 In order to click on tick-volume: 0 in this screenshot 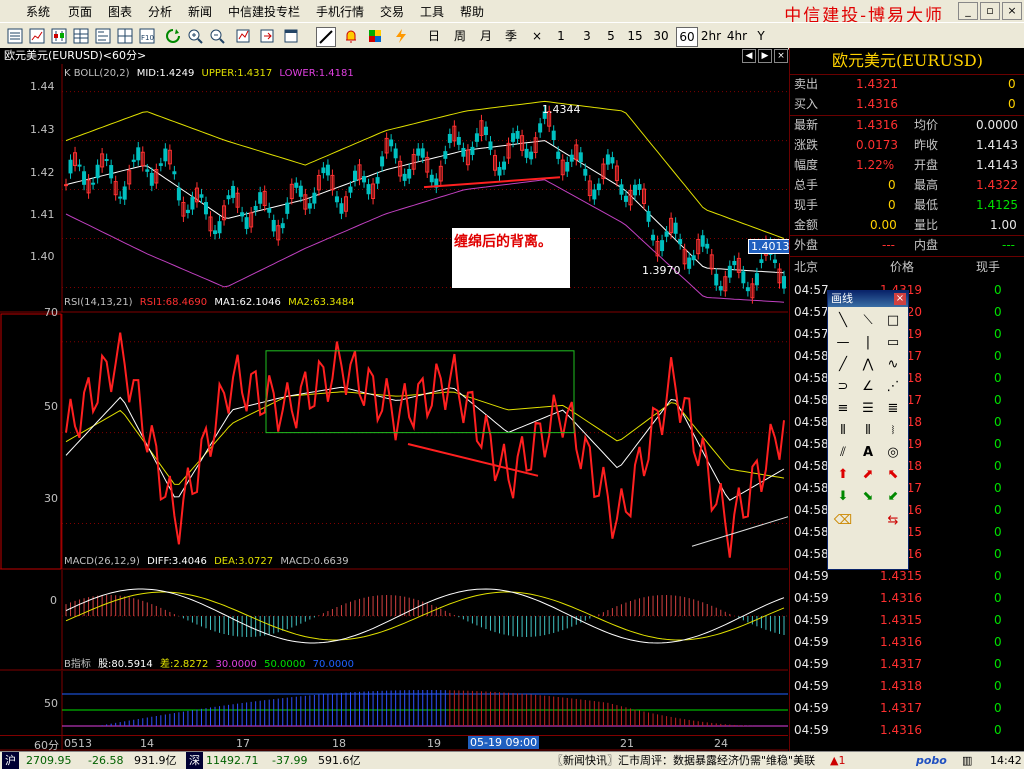, I will do `click(998, 642)`.